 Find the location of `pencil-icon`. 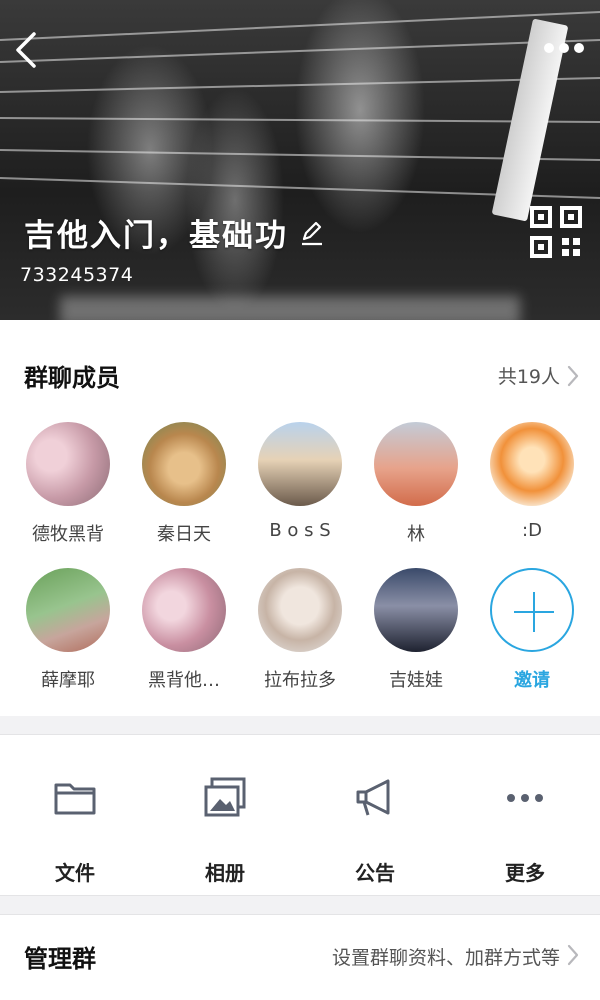

pencil-icon is located at coordinates (312, 233).